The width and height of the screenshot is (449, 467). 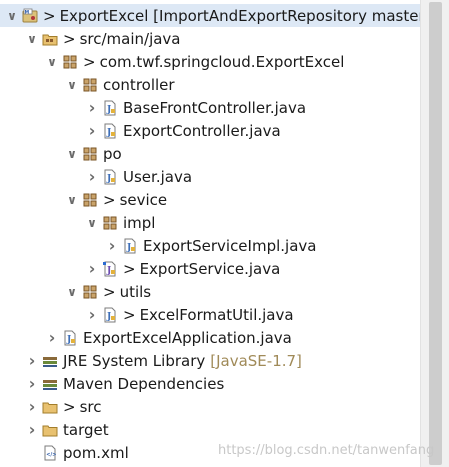 I want to click on tree-item-target: target, so click(x=210, y=429).